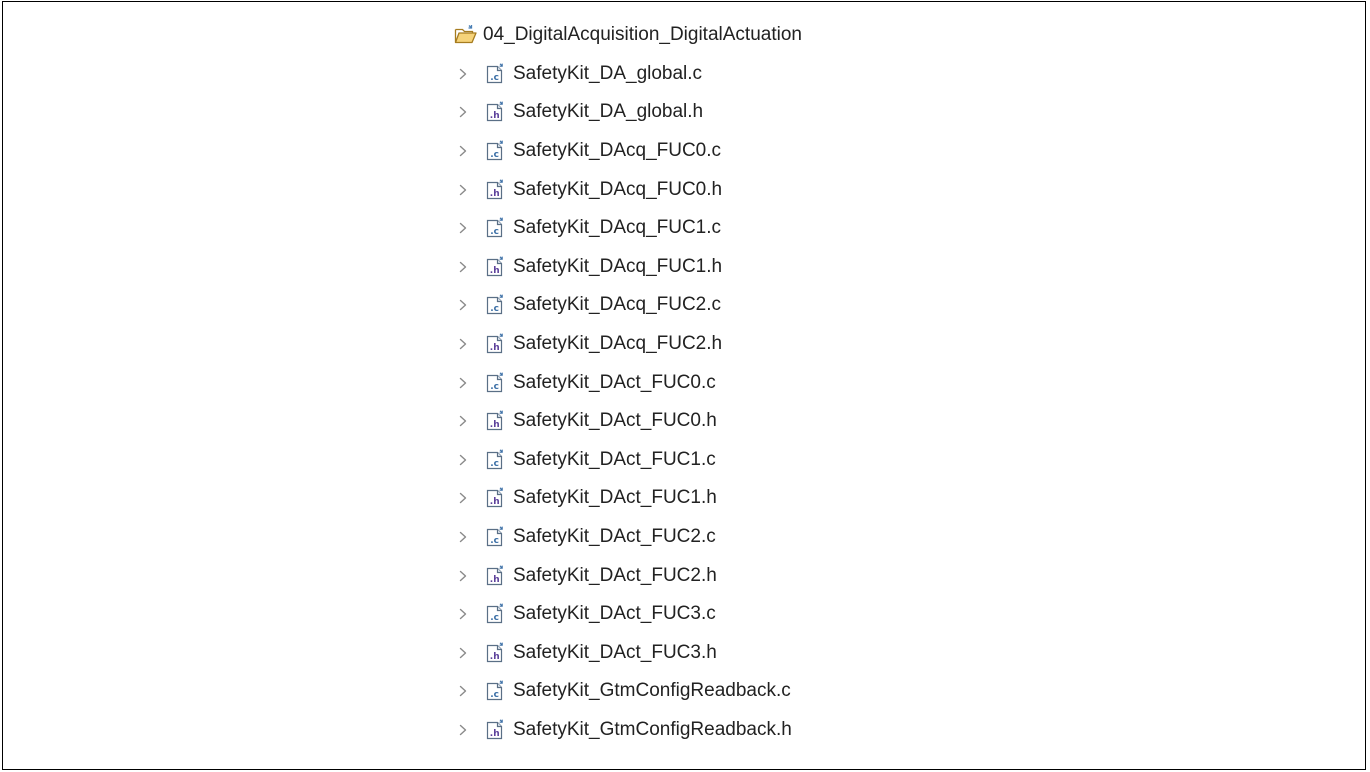 The height and width of the screenshot is (772, 1370). I want to click on tree-file-row: .h SafetyKit_DAct_FUC1.h, so click(625, 498).